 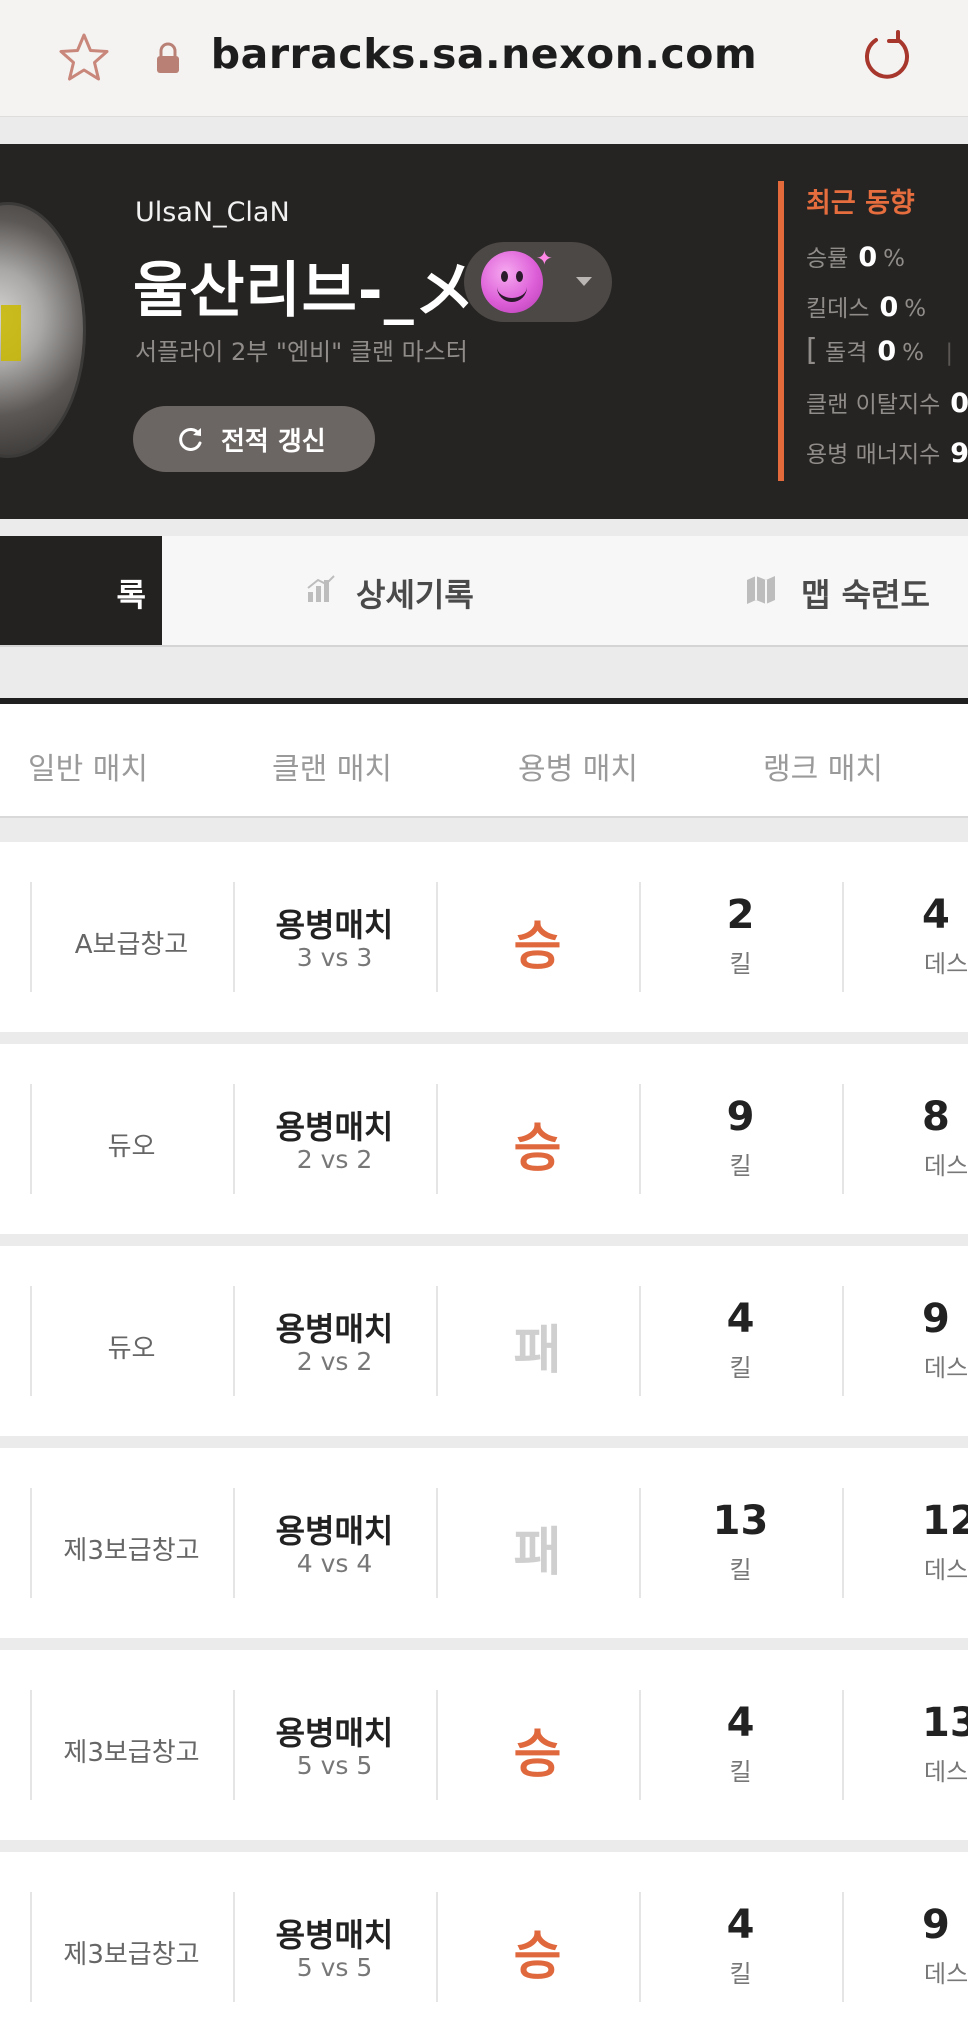 What do you see at coordinates (43, 330) in the screenshot?
I see `avatar` at bounding box center [43, 330].